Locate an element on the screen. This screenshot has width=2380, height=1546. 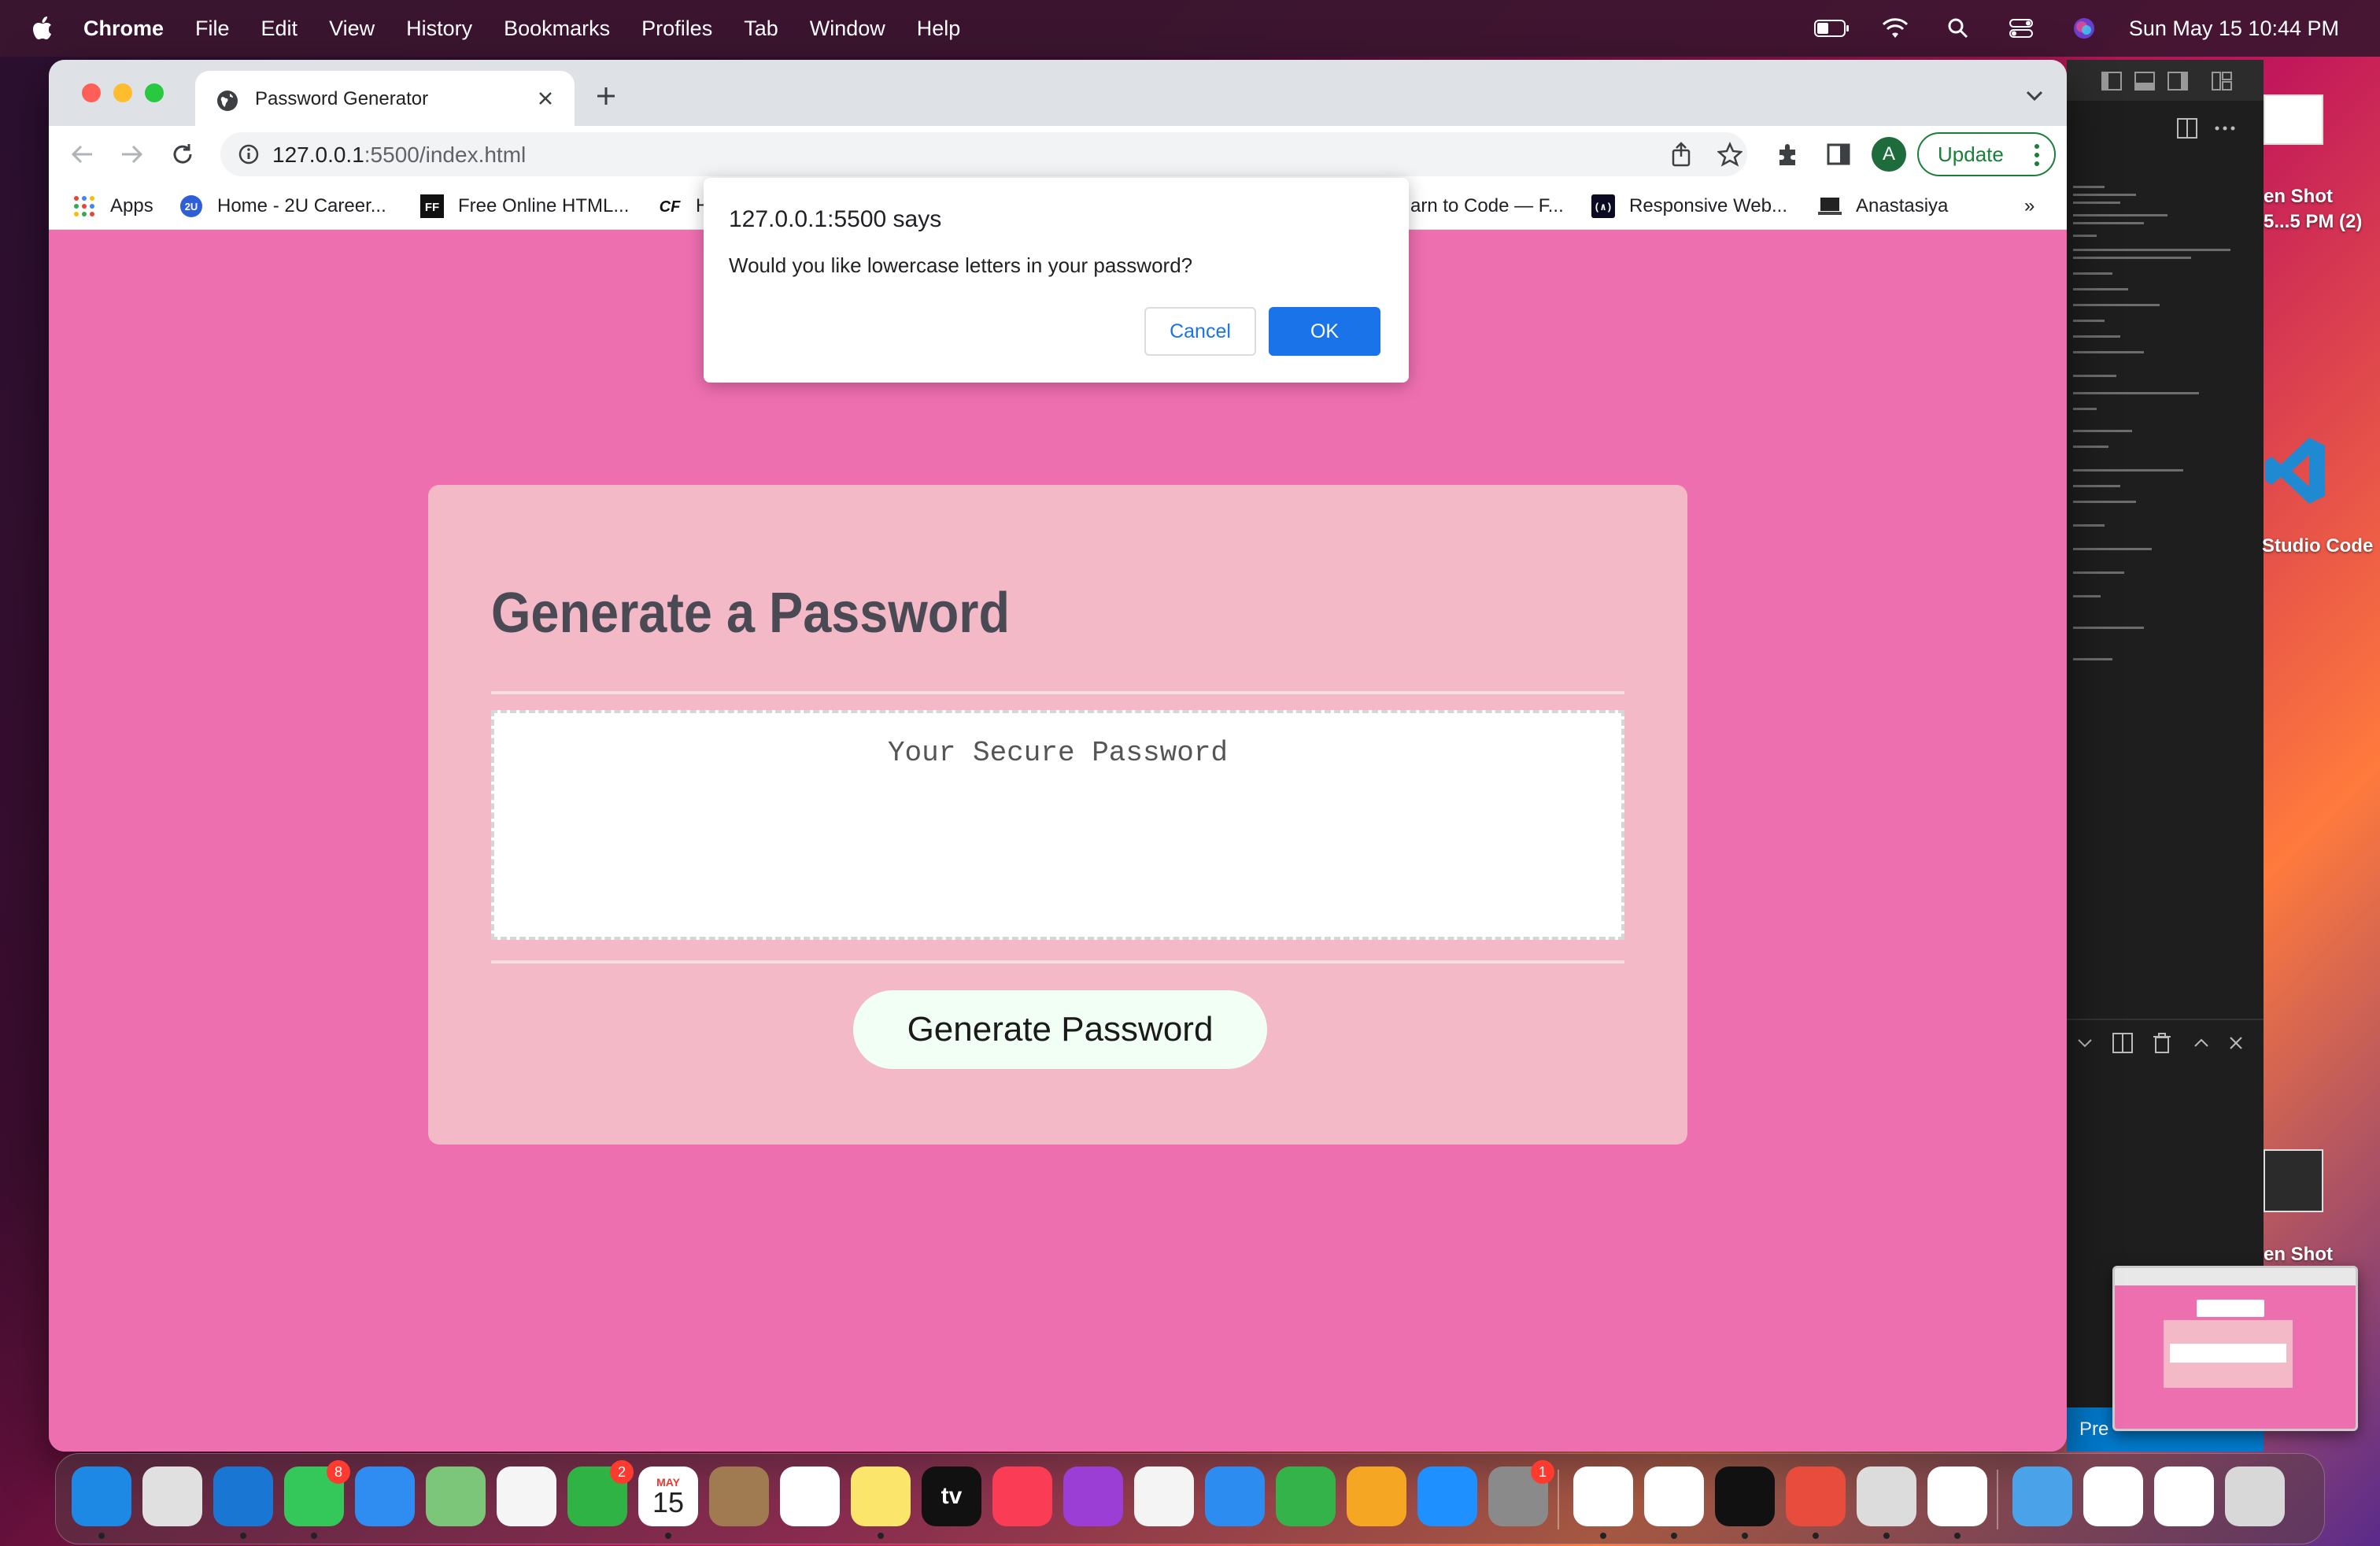
menu-profiles: Profiles is located at coordinates (676, 29).